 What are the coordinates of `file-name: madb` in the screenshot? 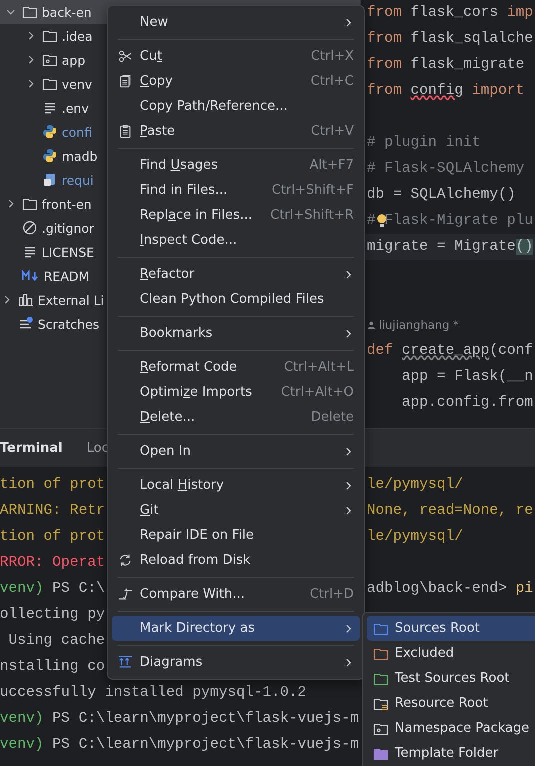 It's located at (80, 156).